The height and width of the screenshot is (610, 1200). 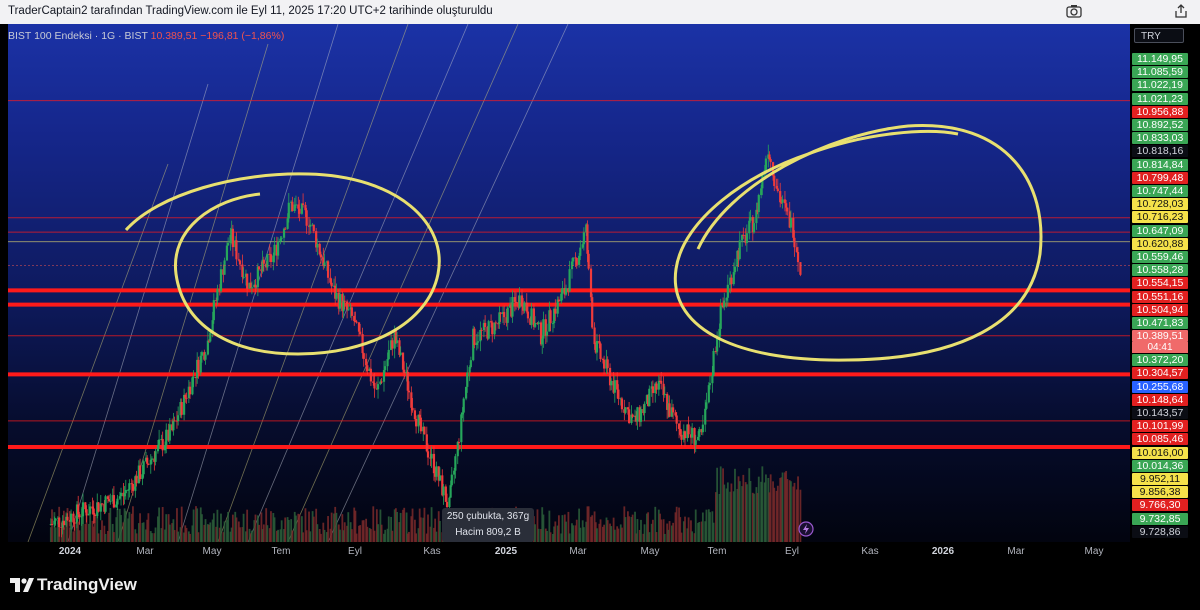 I want to click on lightning-icon, so click(x=806, y=531).